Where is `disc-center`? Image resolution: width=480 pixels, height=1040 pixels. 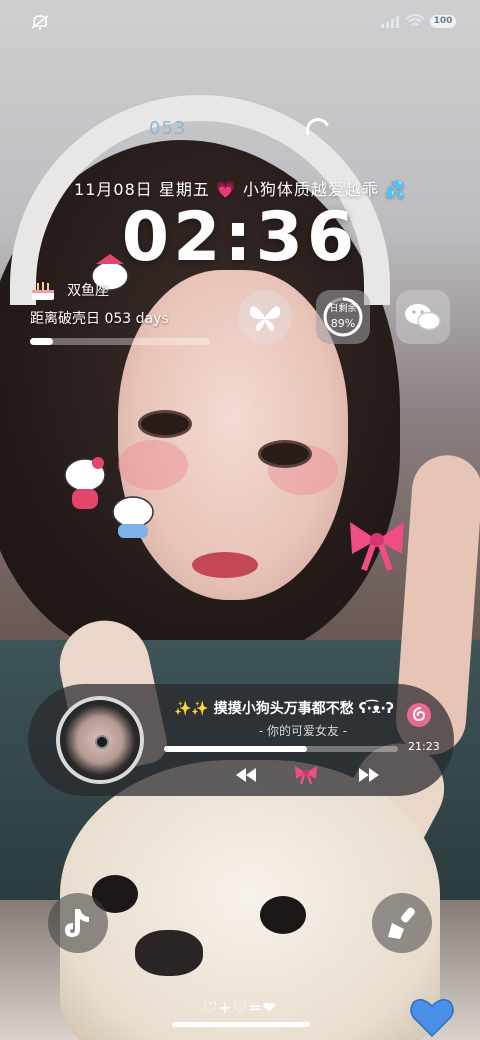 disc-center is located at coordinates (102, 742).